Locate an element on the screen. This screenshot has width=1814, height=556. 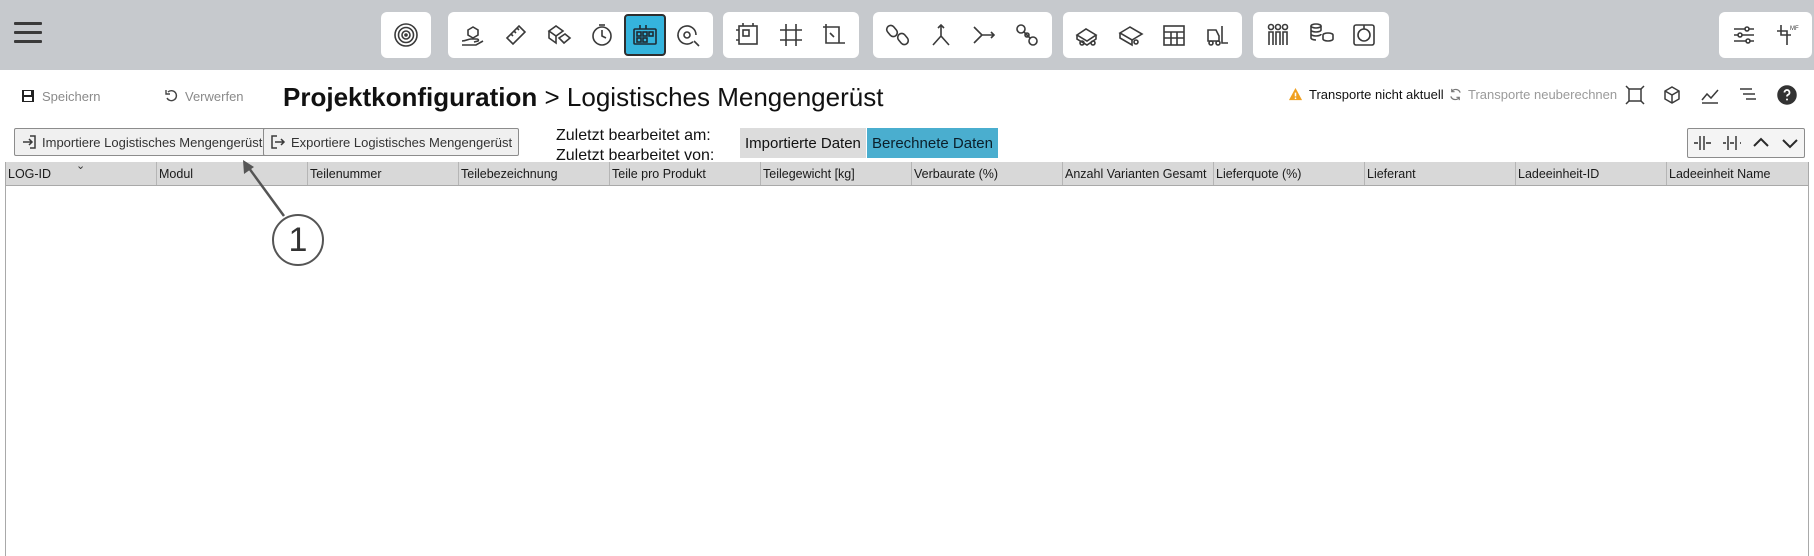
layout-frame-icon is located at coordinates (748, 35).